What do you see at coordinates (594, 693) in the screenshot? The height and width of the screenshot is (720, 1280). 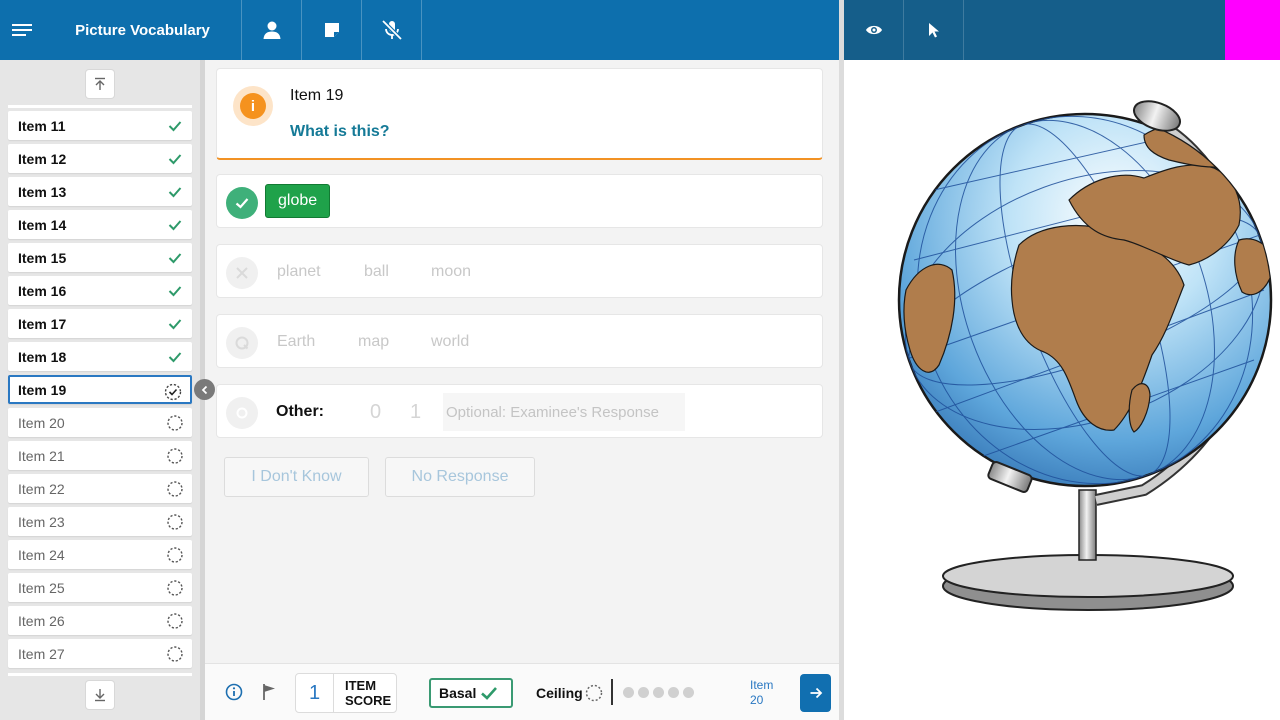 I see `ceiling-status-icon` at bounding box center [594, 693].